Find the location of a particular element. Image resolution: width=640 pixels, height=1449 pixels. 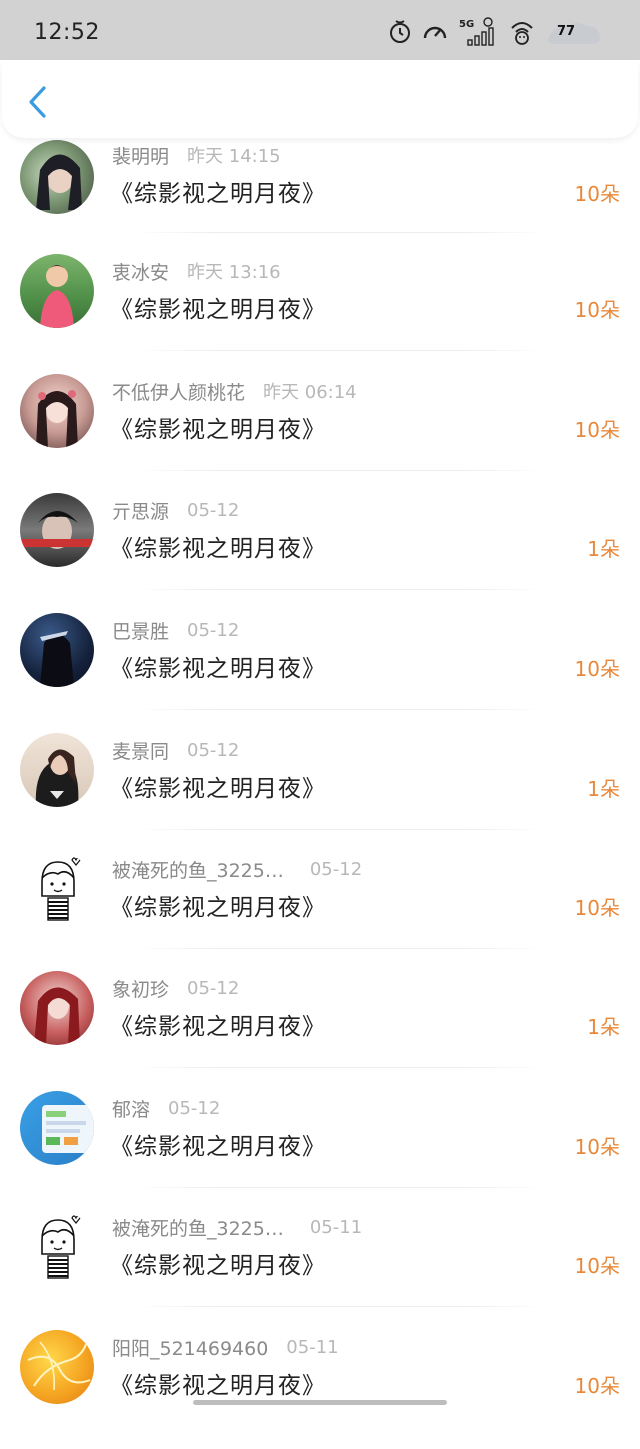

list-item: 亓思源 05-12 《综影视之明月夜》 1朵 is located at coordinates (320, 552).